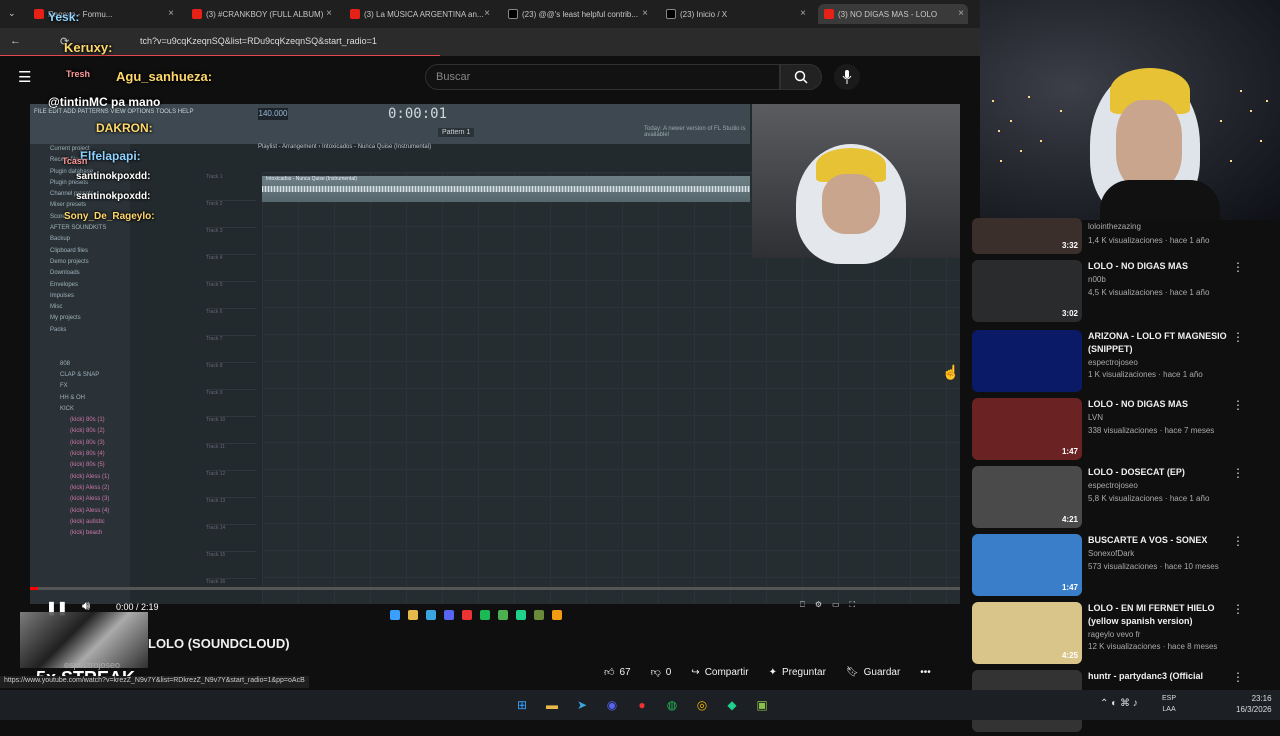 The height and width of the screenshot is (736, 1280). Describe the element at coordinates (853, 605) in the screenshot. I see `fullscreen-icon: ⛶` at that location.